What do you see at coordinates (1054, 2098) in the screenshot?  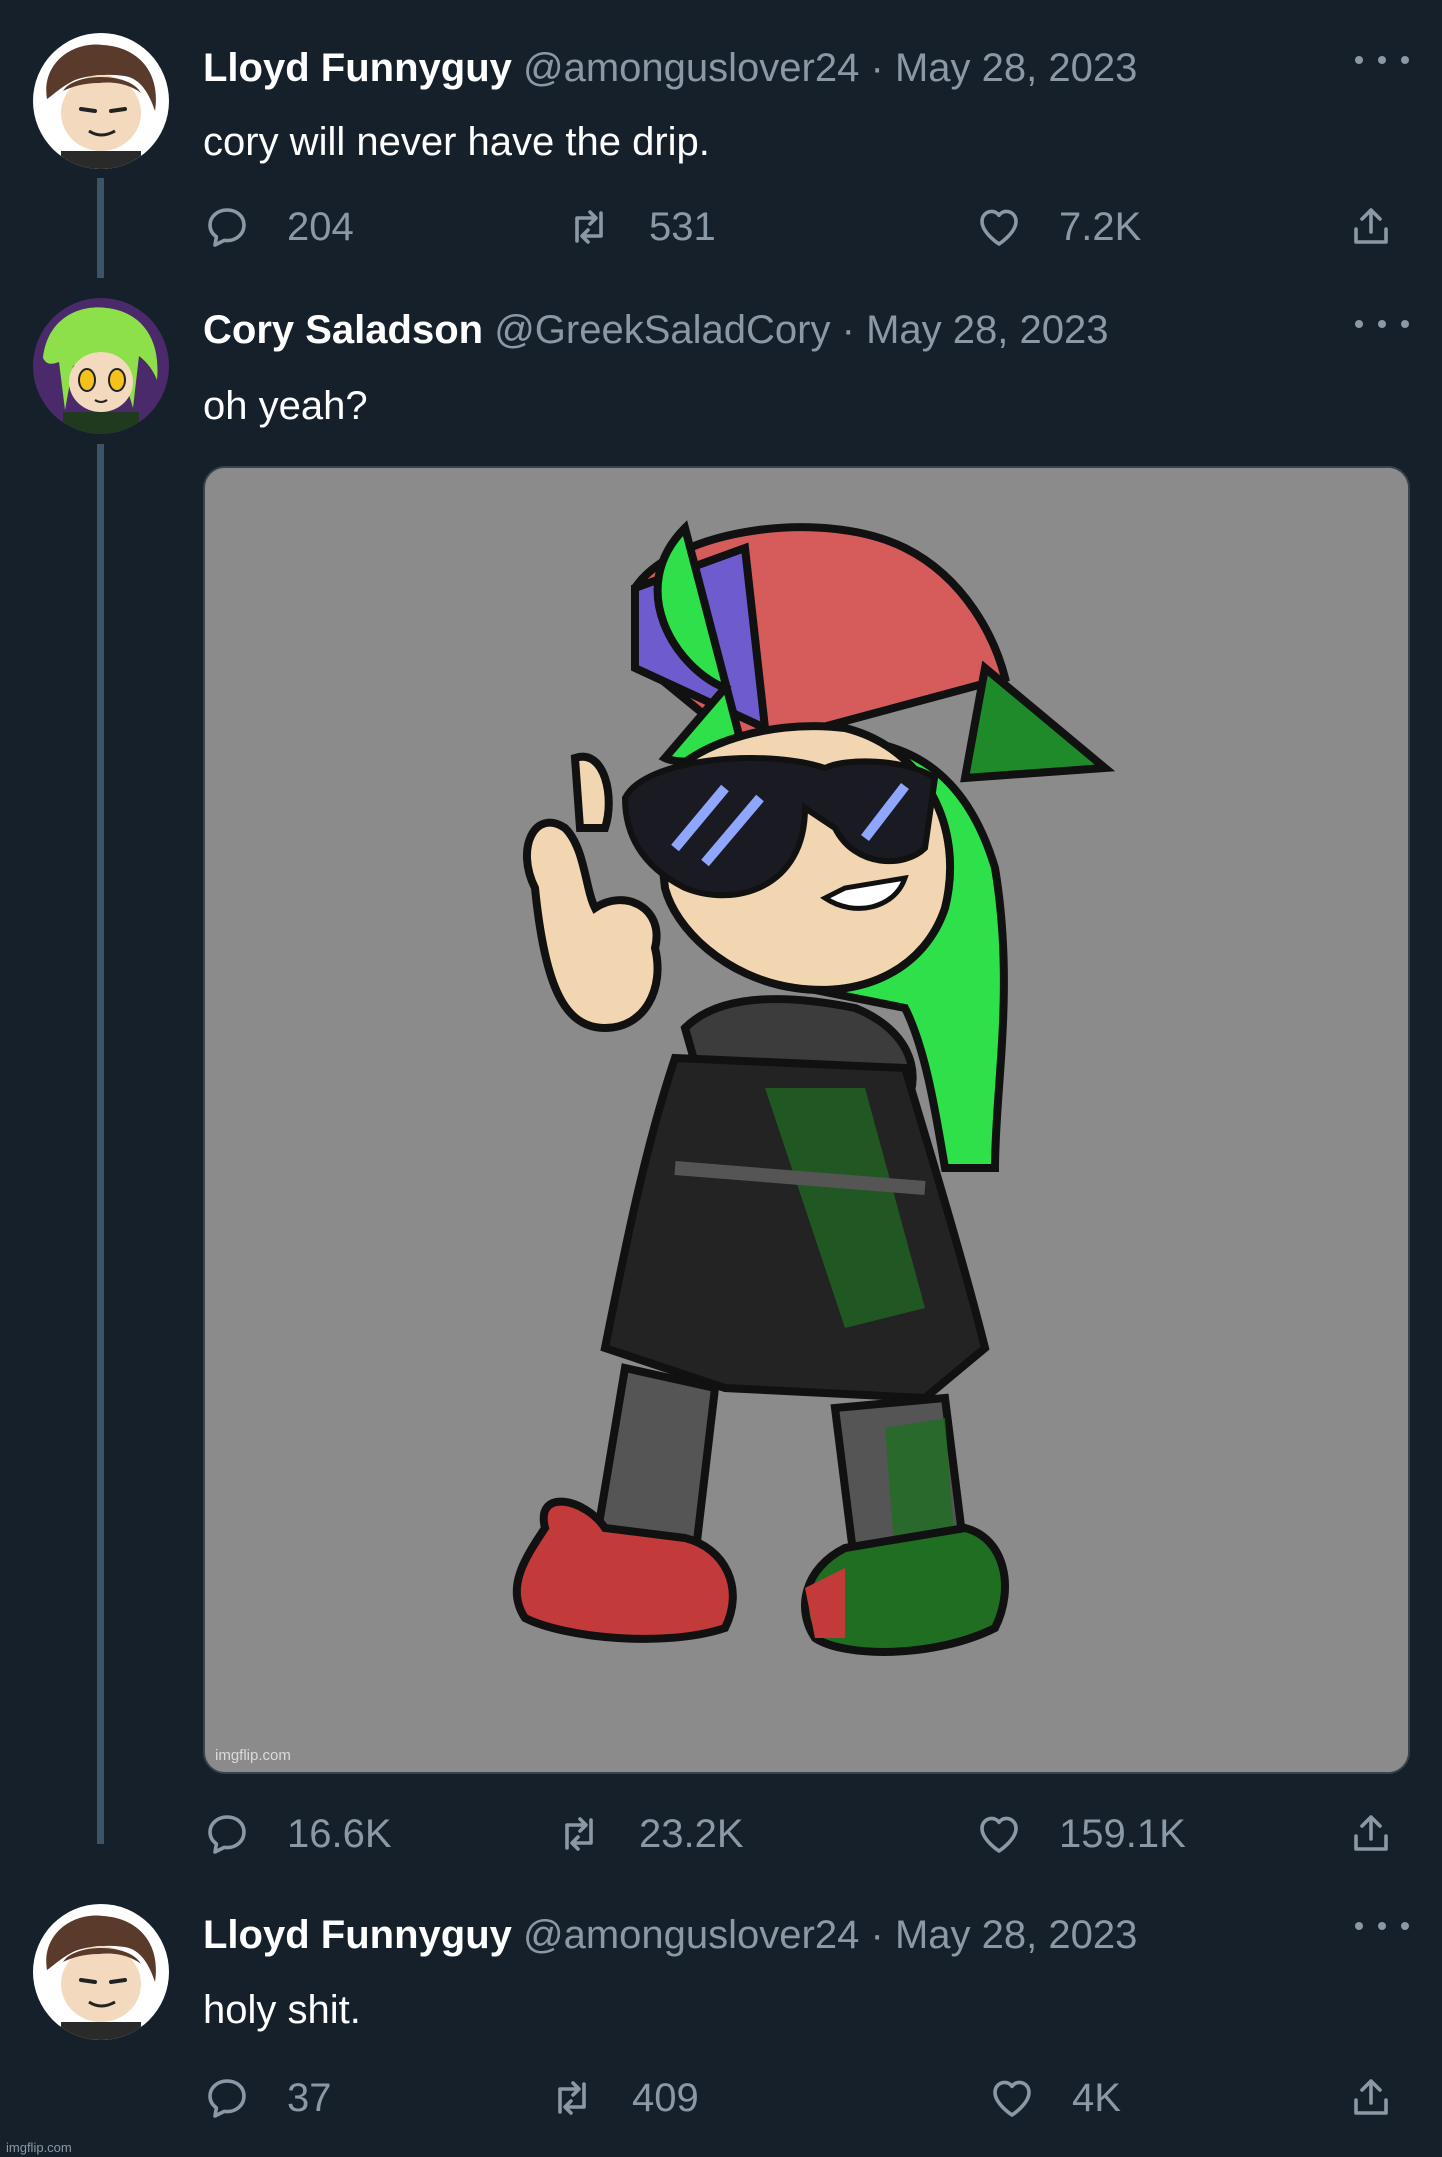 I see `like-button: 4K` at bounding box center [1054, 2098].